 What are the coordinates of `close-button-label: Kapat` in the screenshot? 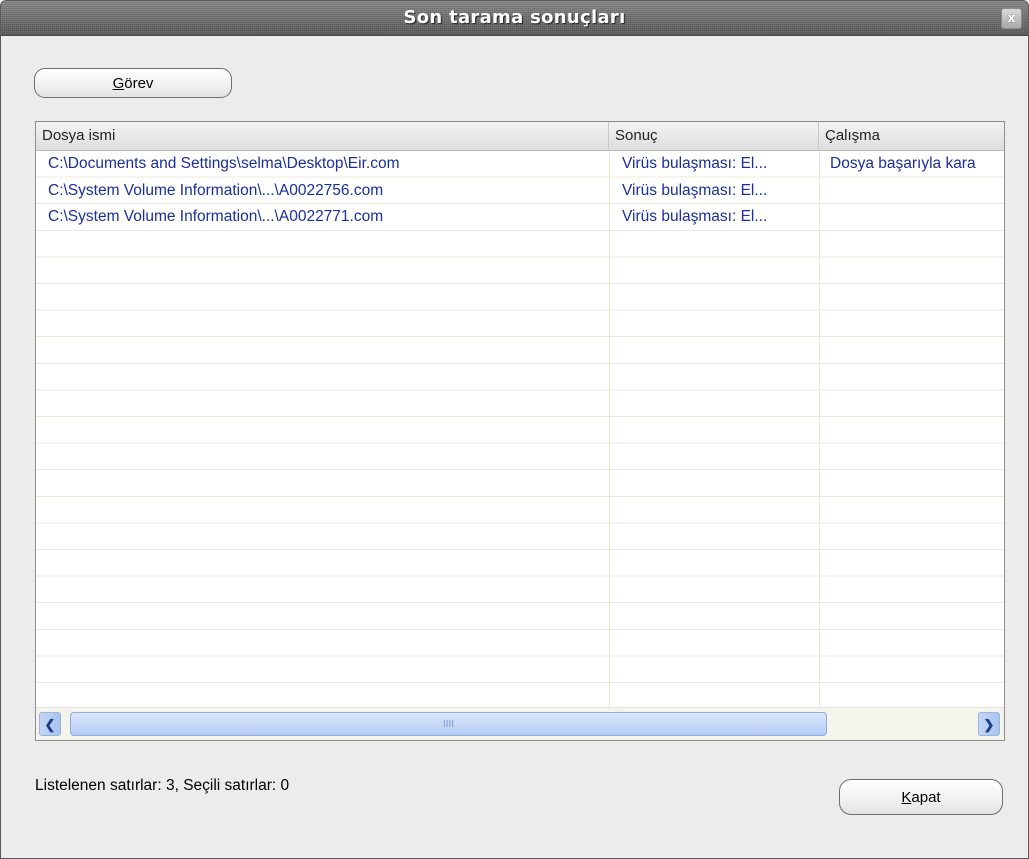 It's located at (921, 797).